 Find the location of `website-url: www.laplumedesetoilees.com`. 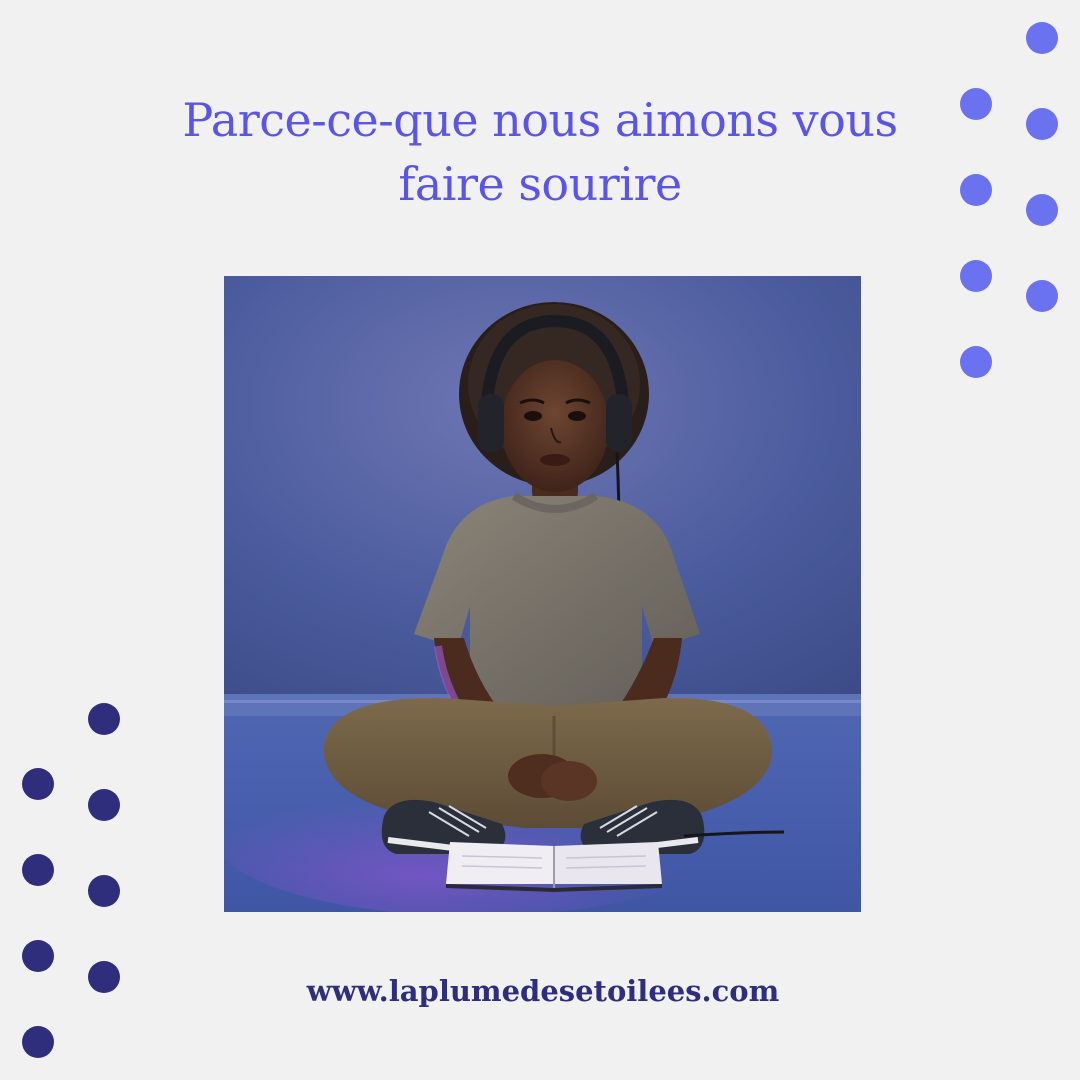

website-url: www.laplumedesetoilees.com is located at coordinates (540, 991).